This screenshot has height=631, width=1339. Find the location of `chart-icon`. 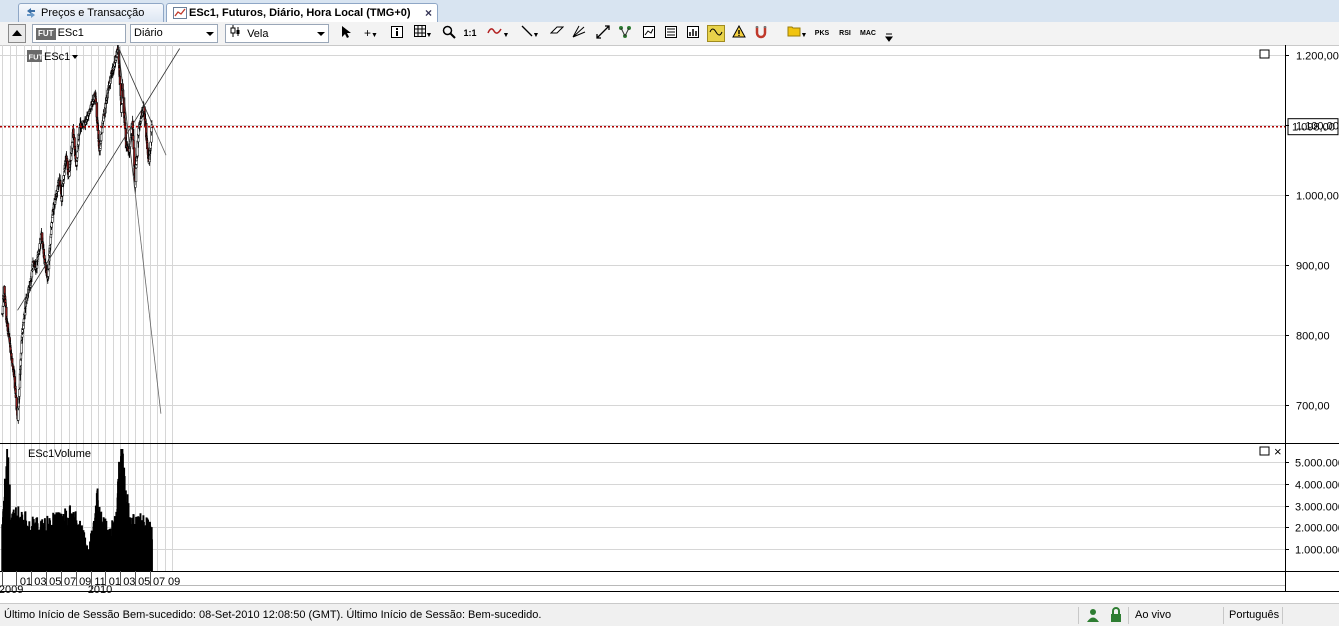

chart-icon is located at coordinates (180, 13).